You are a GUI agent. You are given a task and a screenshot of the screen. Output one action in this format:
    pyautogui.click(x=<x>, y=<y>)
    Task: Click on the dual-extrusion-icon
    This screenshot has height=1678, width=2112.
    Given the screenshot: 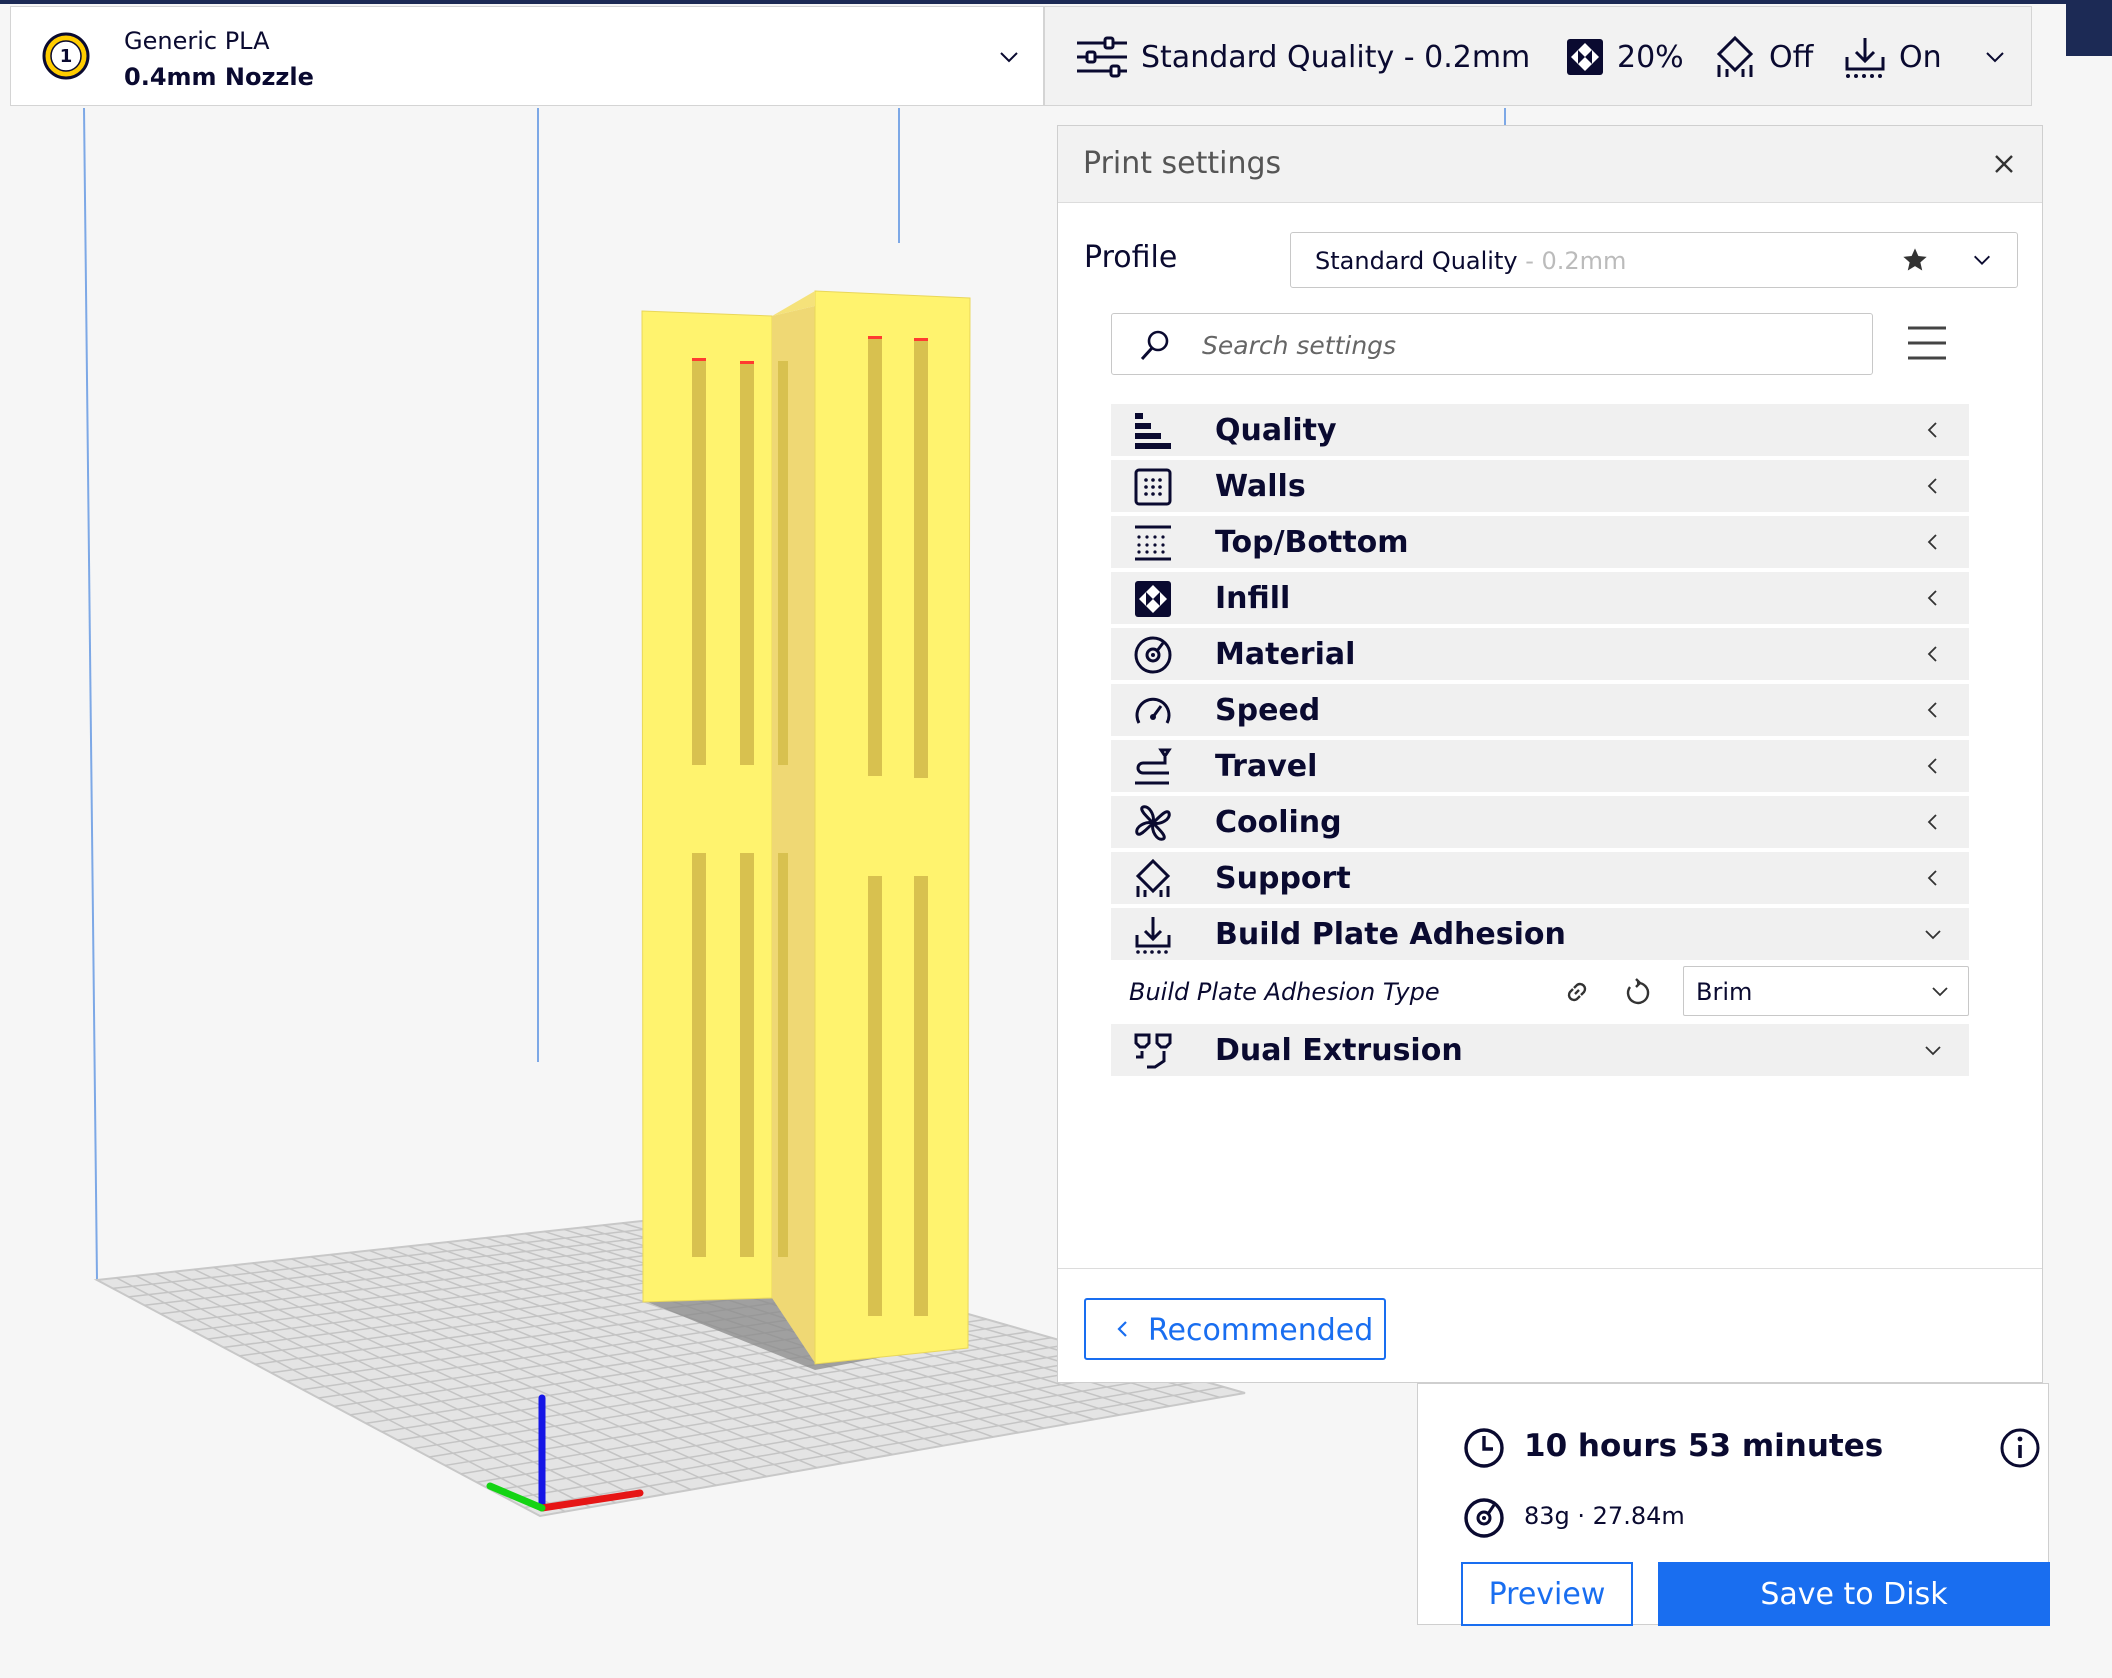 What is the action you would take?
    pyautogui.click(x=1153, y=1051)
    